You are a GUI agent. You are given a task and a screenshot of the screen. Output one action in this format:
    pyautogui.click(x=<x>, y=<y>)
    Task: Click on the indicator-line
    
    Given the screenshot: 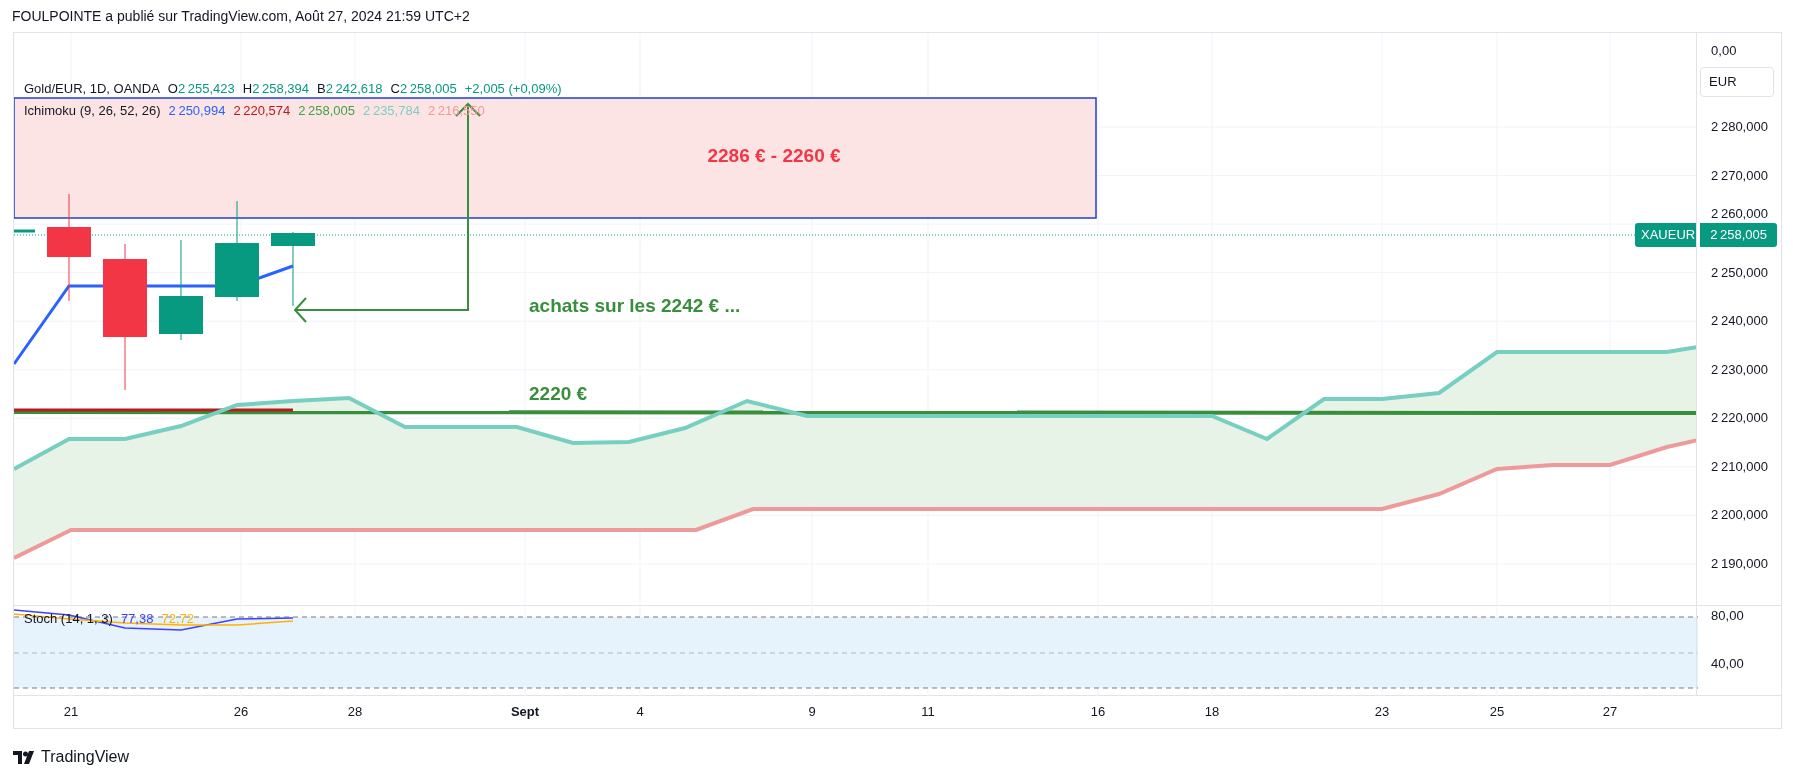 What is the action you would take?
    pyautogui.click(x=24, y=231)
    